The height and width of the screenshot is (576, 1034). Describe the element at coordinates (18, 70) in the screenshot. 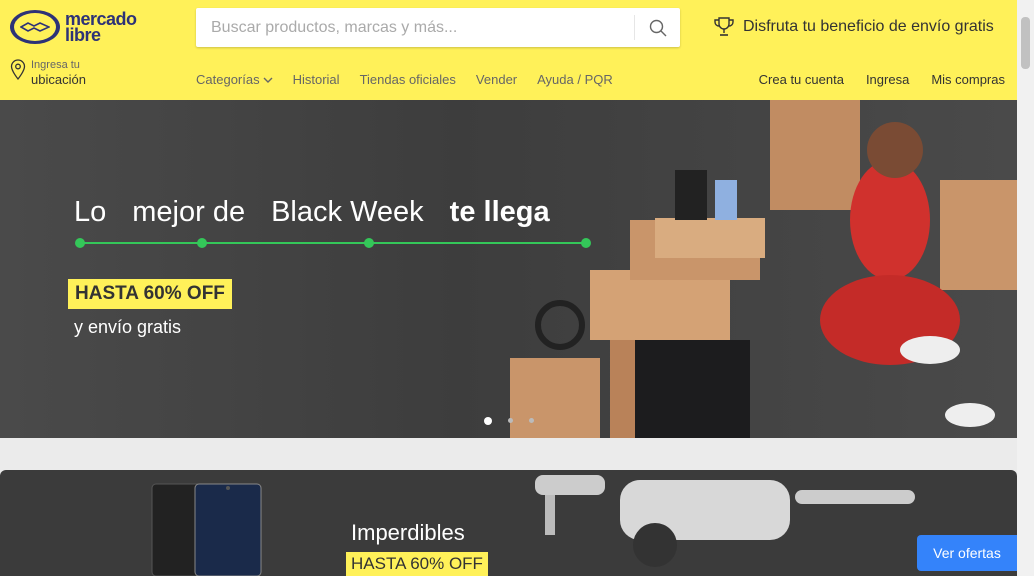

I see `location-pin-icon` at that location.